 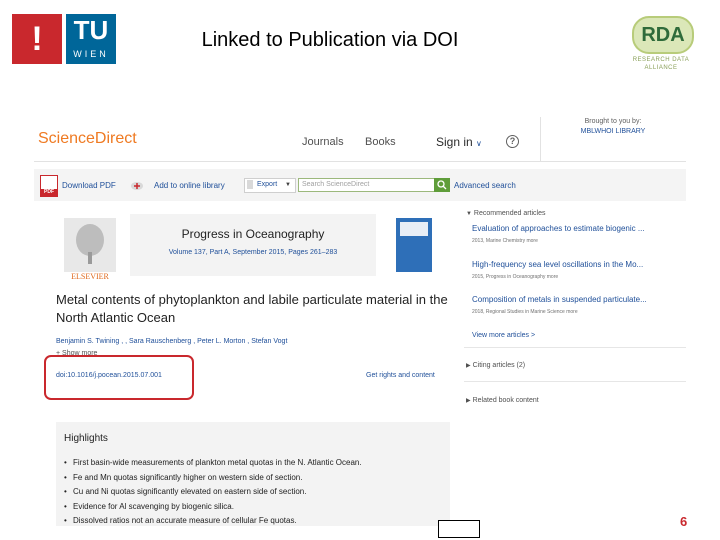 I want to click on search-icon, so click(x=442, y=185).